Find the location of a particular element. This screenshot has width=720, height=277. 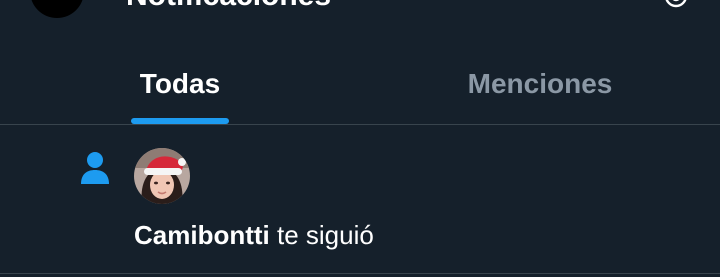

notification-text: Camibontti te siguió is located at coordinates (254, 235).